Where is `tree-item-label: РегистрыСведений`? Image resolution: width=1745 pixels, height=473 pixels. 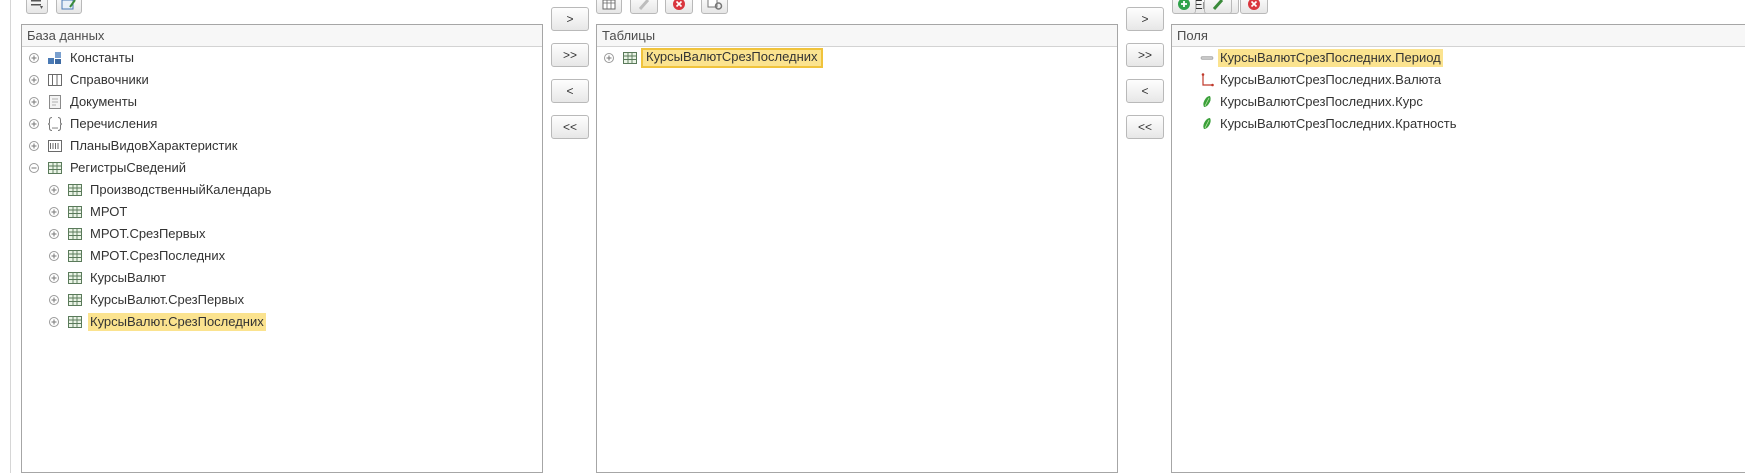 tree-item-label: РегистрыСведений is located at coordinates (128, 167).